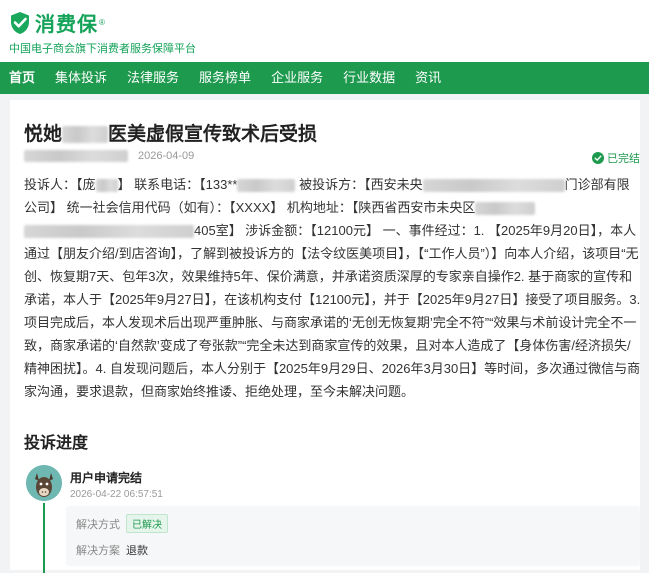  Describe the element at coordinates (122, 523) in the screenshot. I see `resolution-method-row: 解决方式 已解决` at that location.